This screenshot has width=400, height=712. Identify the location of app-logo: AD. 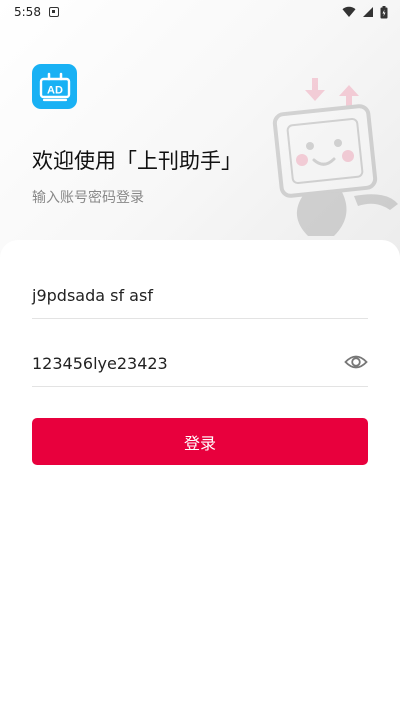
(54, 86).